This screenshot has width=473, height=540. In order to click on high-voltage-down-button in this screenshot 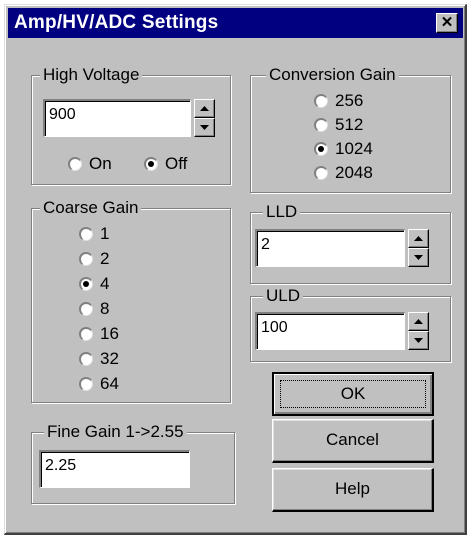, I will do `click(204, 127)`.